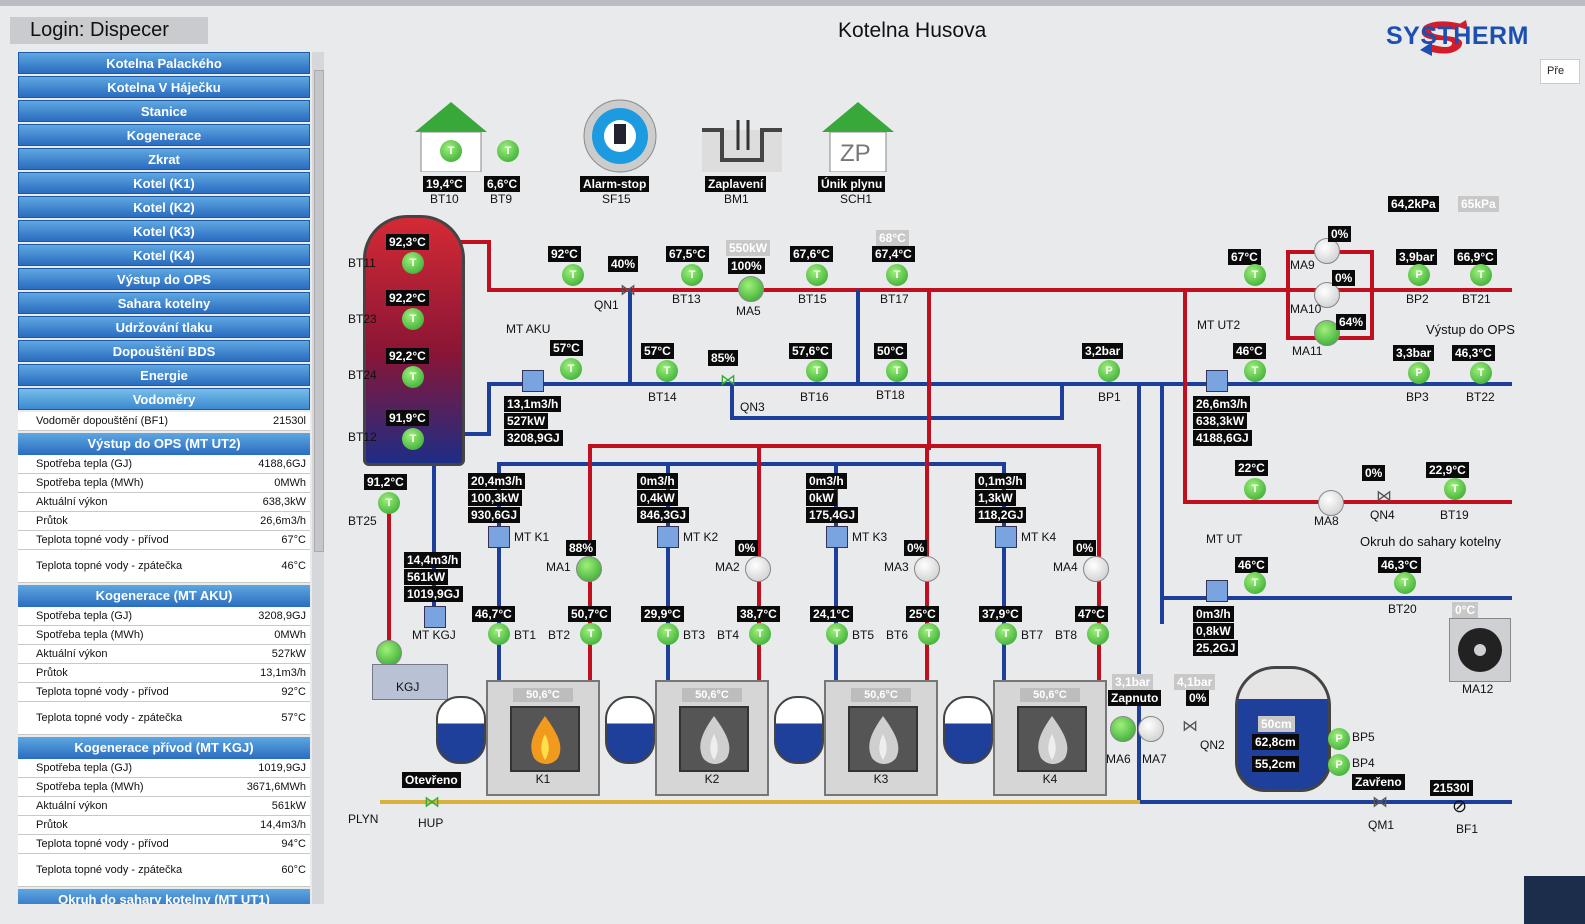 The width and height of the screenshot is (1585, 924). I want to click on expansion-vessel, so click(461, 730).